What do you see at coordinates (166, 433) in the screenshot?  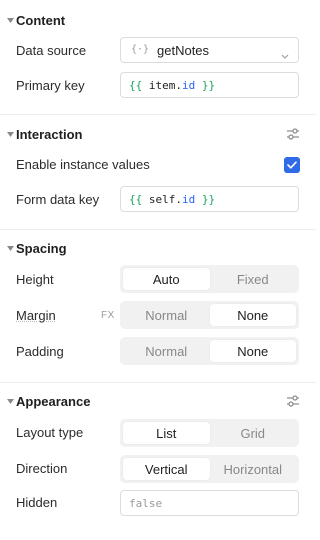 I see `layout-option-list: List` at bounding box center [166, 433].